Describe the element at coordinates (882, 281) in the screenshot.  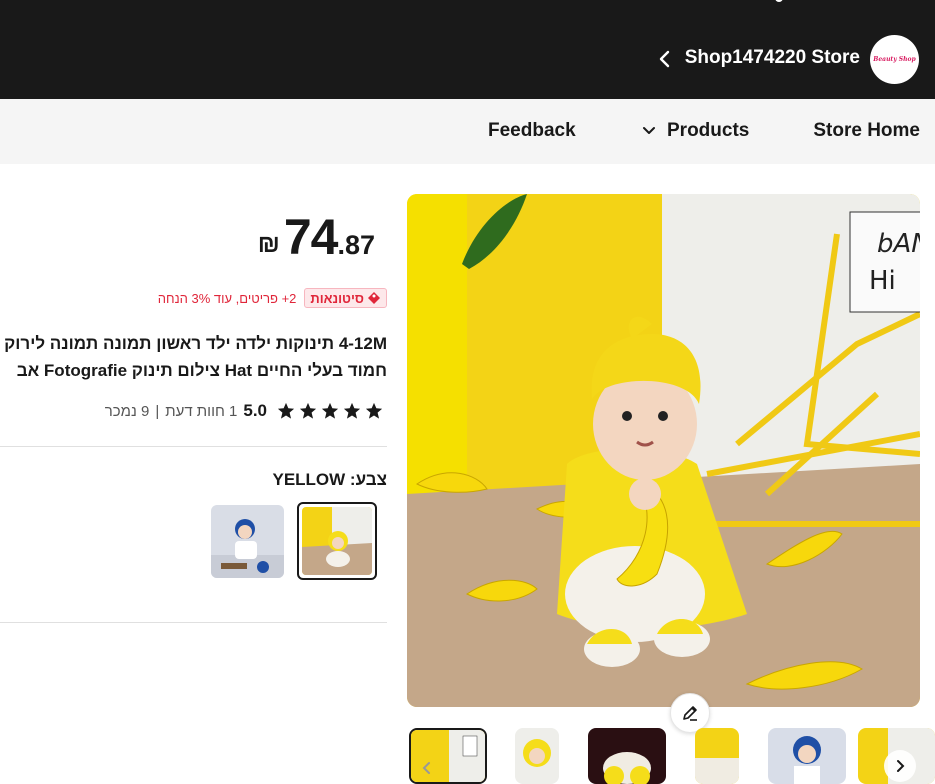
I see `svg-text: Hi` at that location.